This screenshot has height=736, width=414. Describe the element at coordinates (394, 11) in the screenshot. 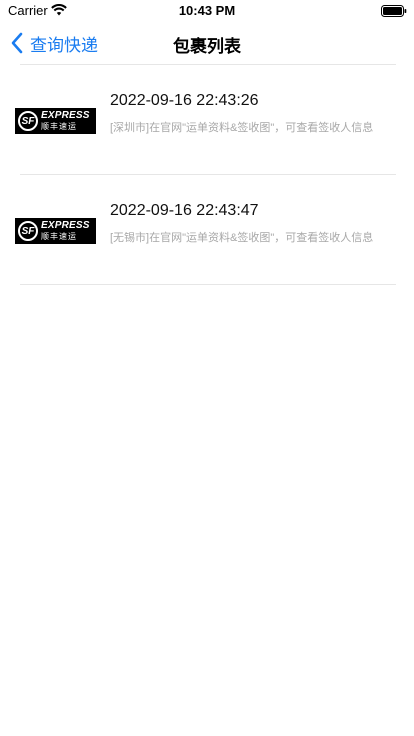

I see `battery-icon` at that location.